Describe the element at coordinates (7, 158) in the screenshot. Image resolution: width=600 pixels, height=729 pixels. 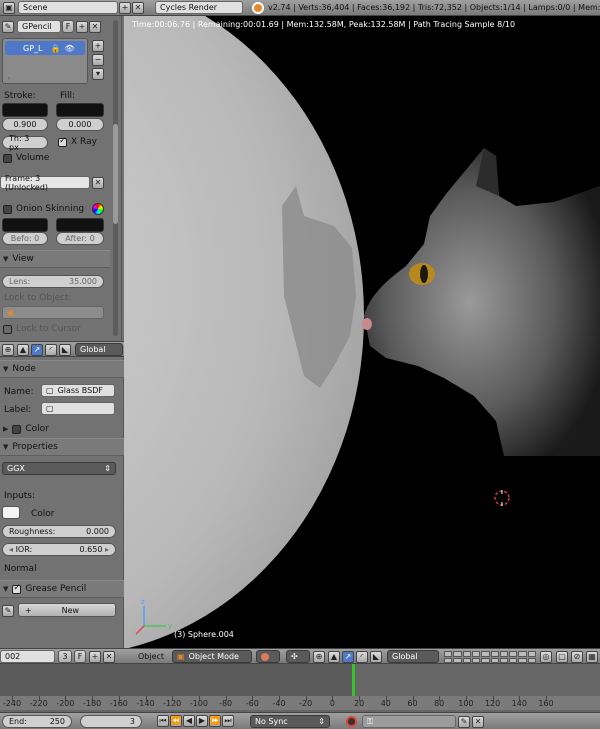
I see `volume-checkbox` at that location.